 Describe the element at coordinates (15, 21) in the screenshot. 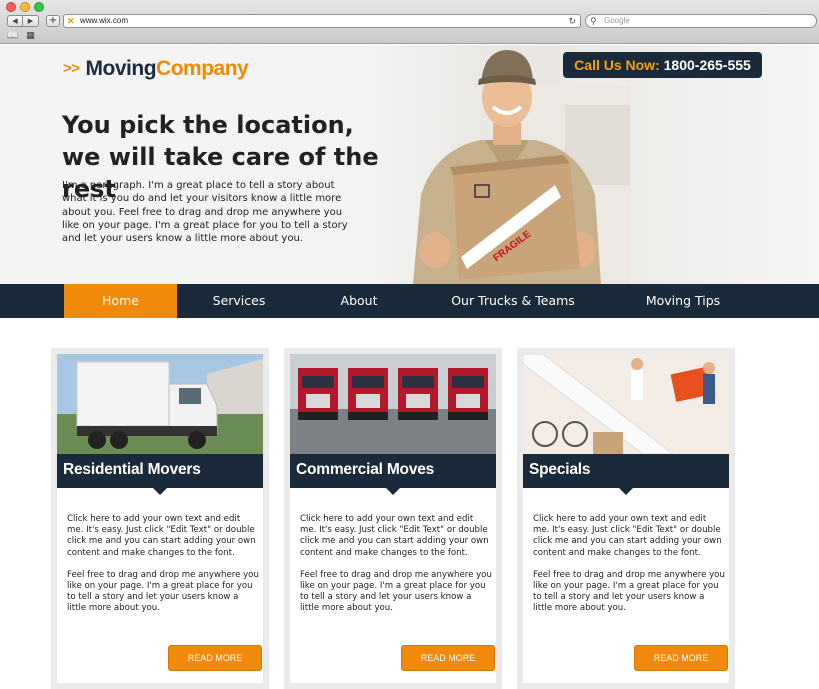

I see `back-button: ◀` at that location.